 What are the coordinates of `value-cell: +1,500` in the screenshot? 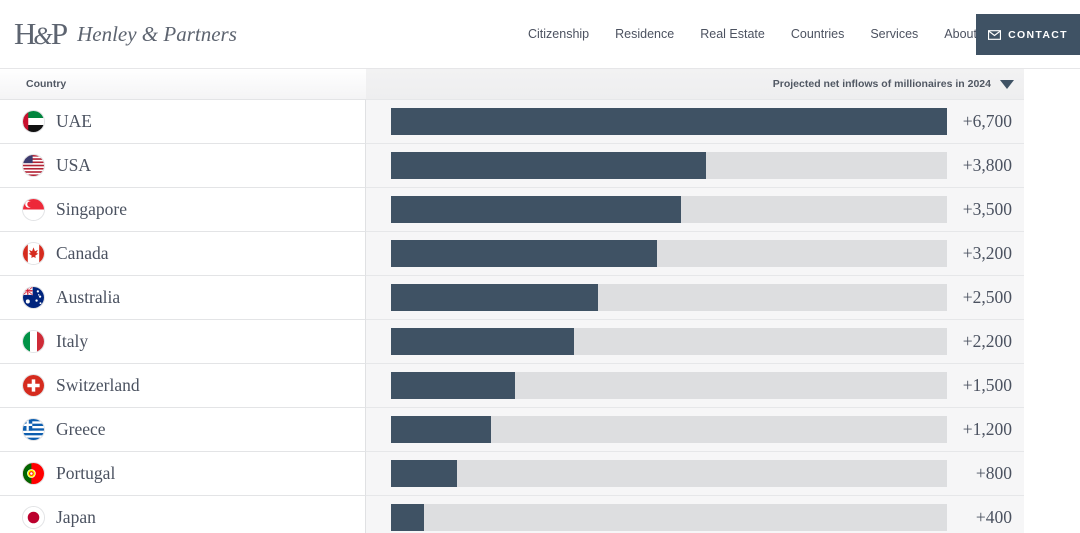 It's located at (695, 385).